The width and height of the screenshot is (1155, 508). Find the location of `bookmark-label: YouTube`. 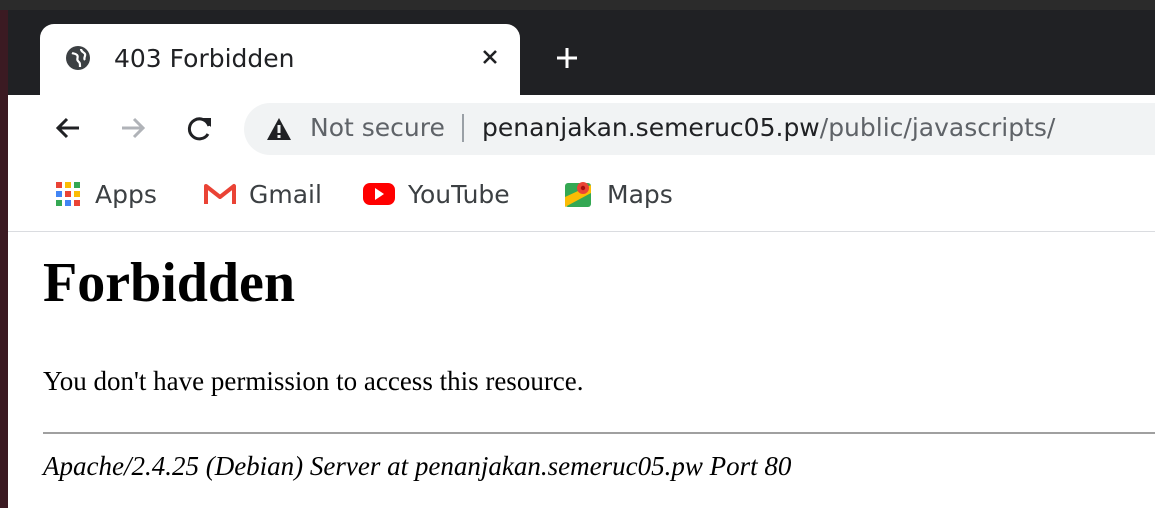

bookmark-label: YouTube is located at coordinates (459, 194).